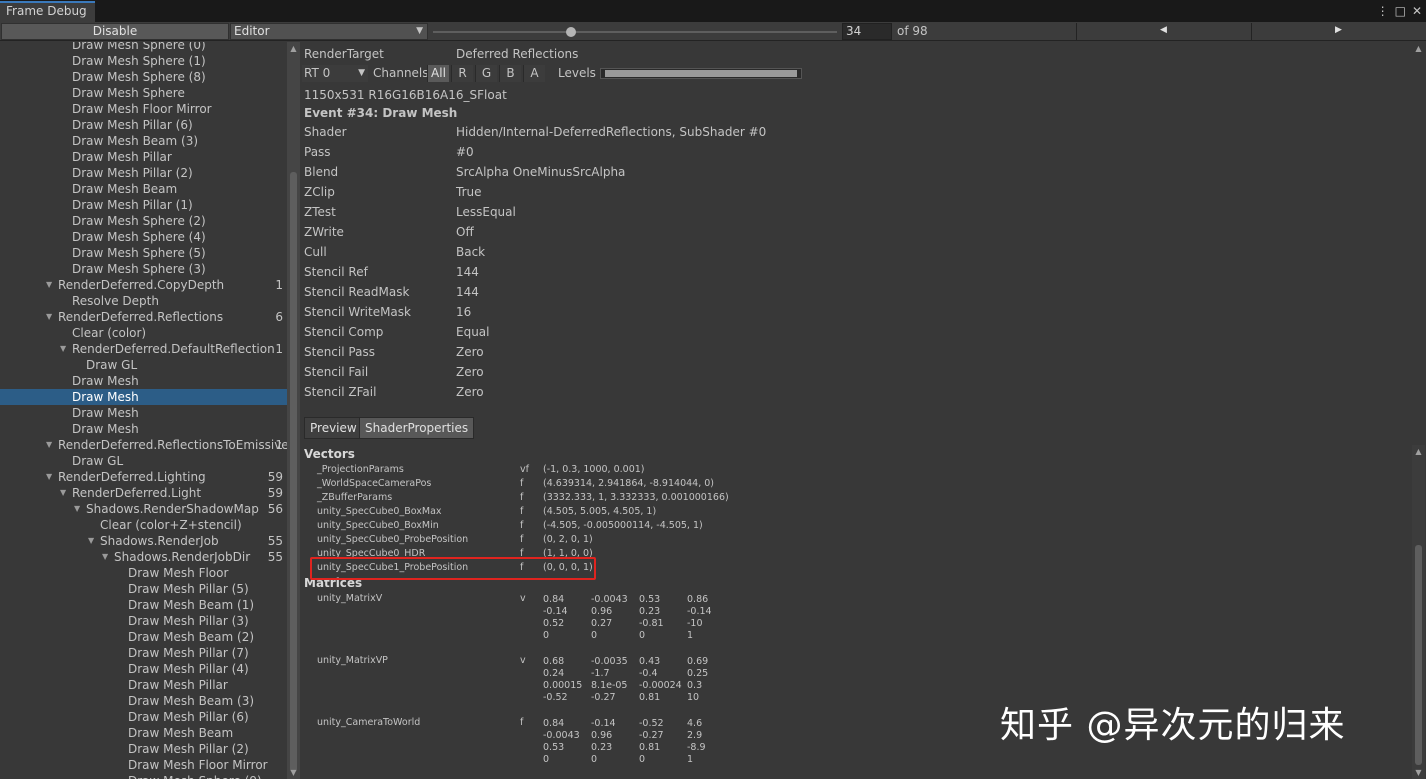  What do you see at coordinates (695, 623) in the screenshot?
I see `matrix-cell: -10` at bounding box center [695, 623].